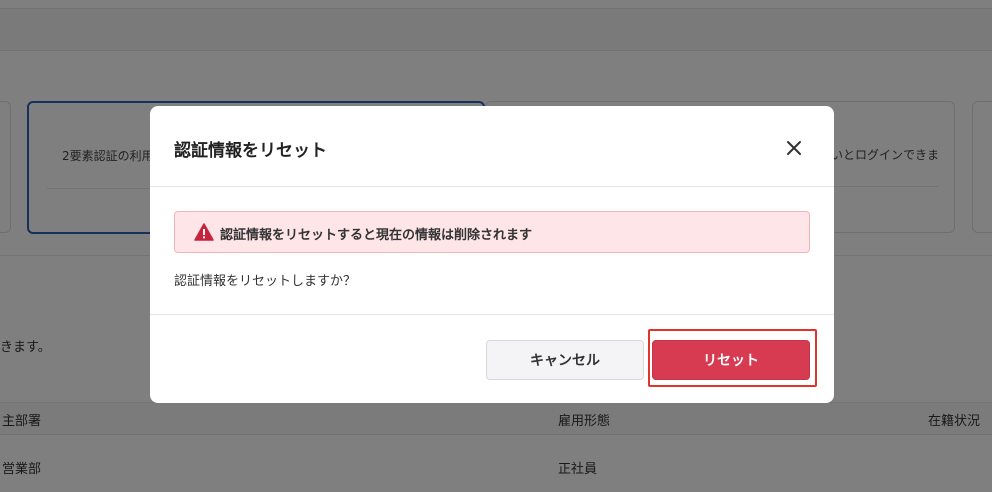 The image size is (992, 492). I want to click on close-button, so click(794, 148).